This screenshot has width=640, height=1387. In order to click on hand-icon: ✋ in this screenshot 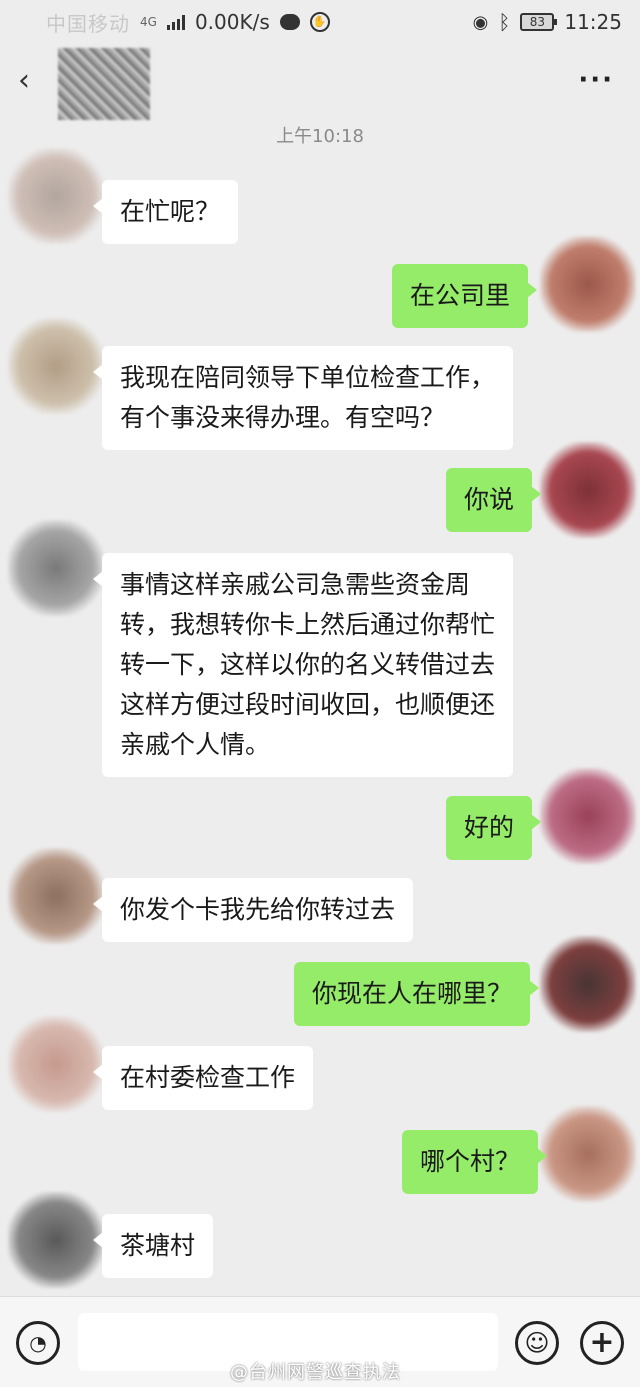, I will do `click(319, 22)`.